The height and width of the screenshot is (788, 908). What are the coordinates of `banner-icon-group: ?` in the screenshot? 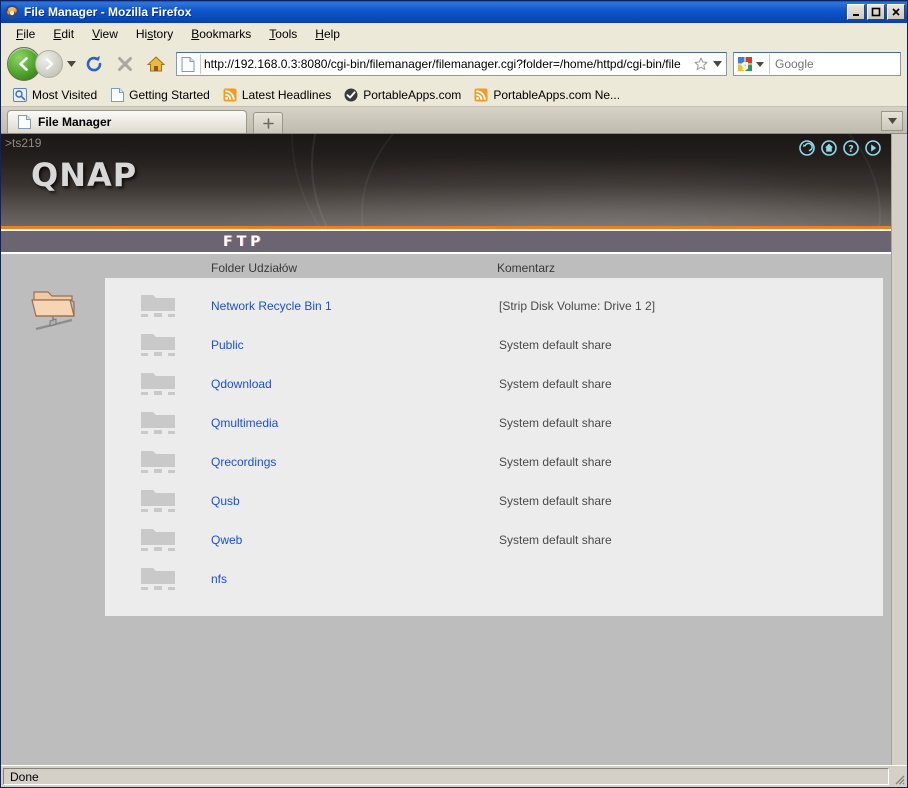 It's located at (840, 148).